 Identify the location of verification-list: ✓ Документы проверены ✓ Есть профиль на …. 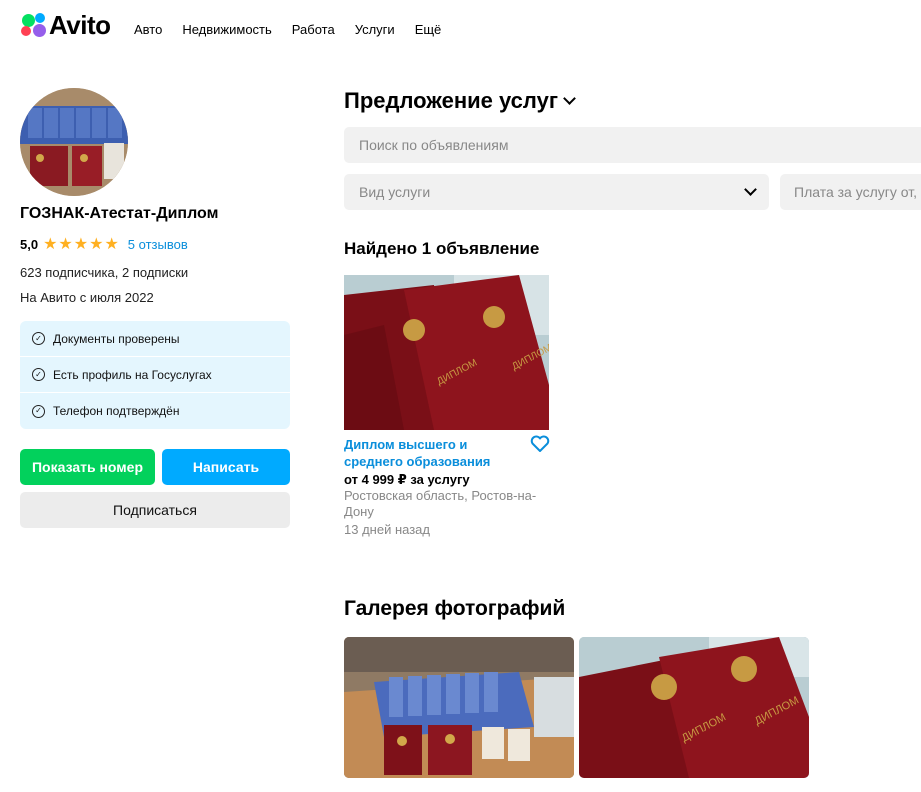
(155, 375).